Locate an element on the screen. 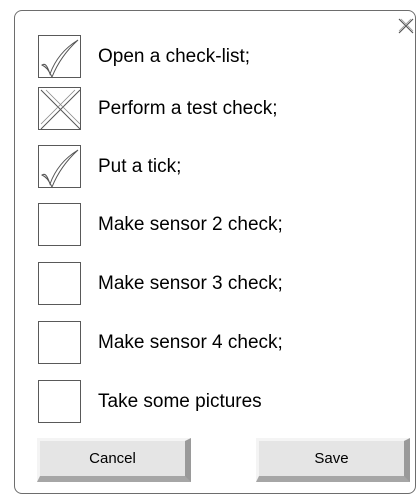  checklist-item-label: Make sensor 3 check; is located at coordinates (190, 283).